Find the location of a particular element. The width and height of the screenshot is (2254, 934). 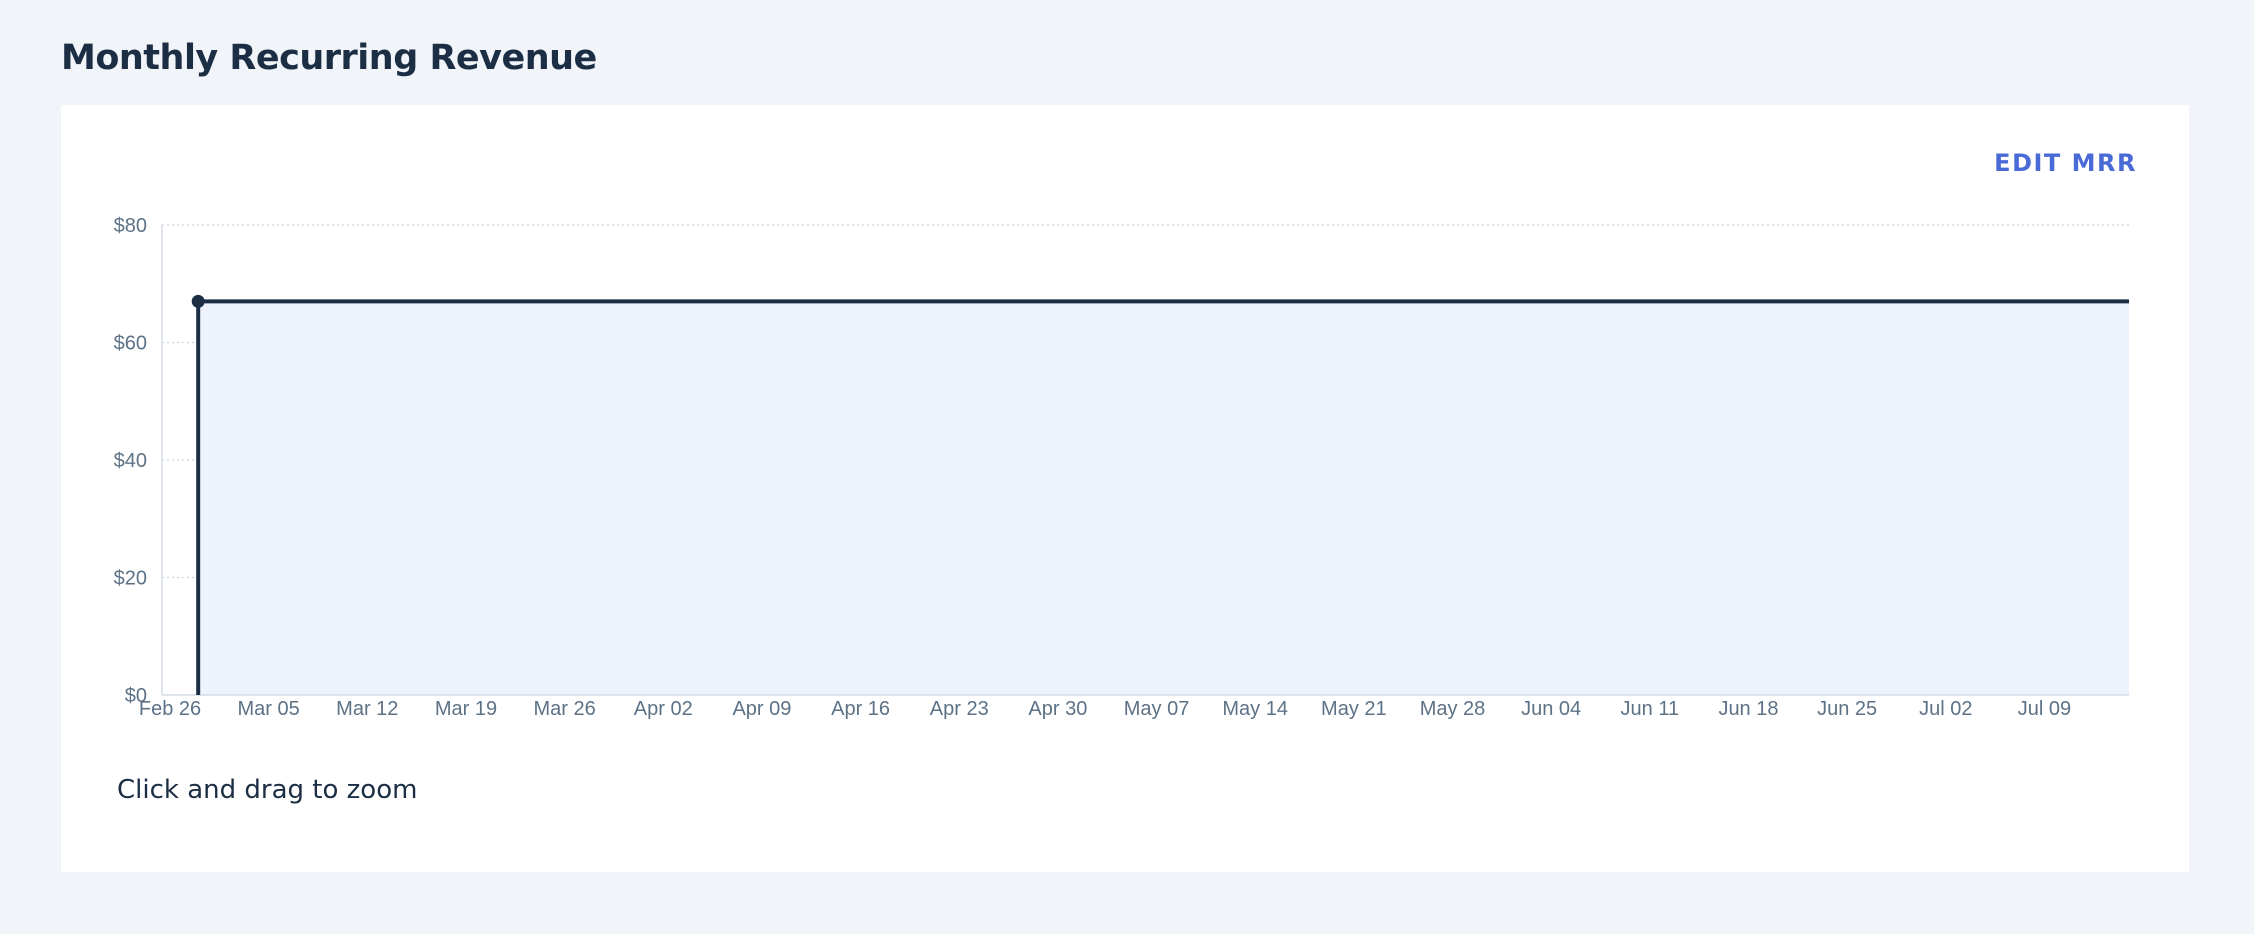

zoom-hint: Click and drag to zoom is located at coordinates (267, 790).